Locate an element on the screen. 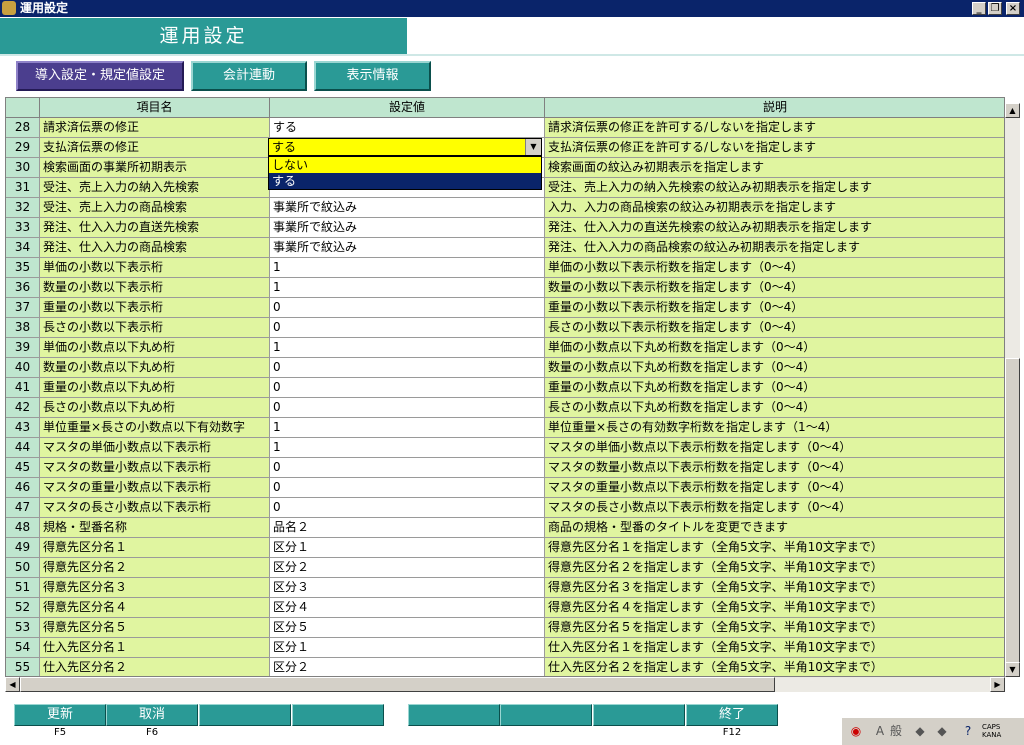  maximize-button: ❐ is located at coordinates (995, 8).